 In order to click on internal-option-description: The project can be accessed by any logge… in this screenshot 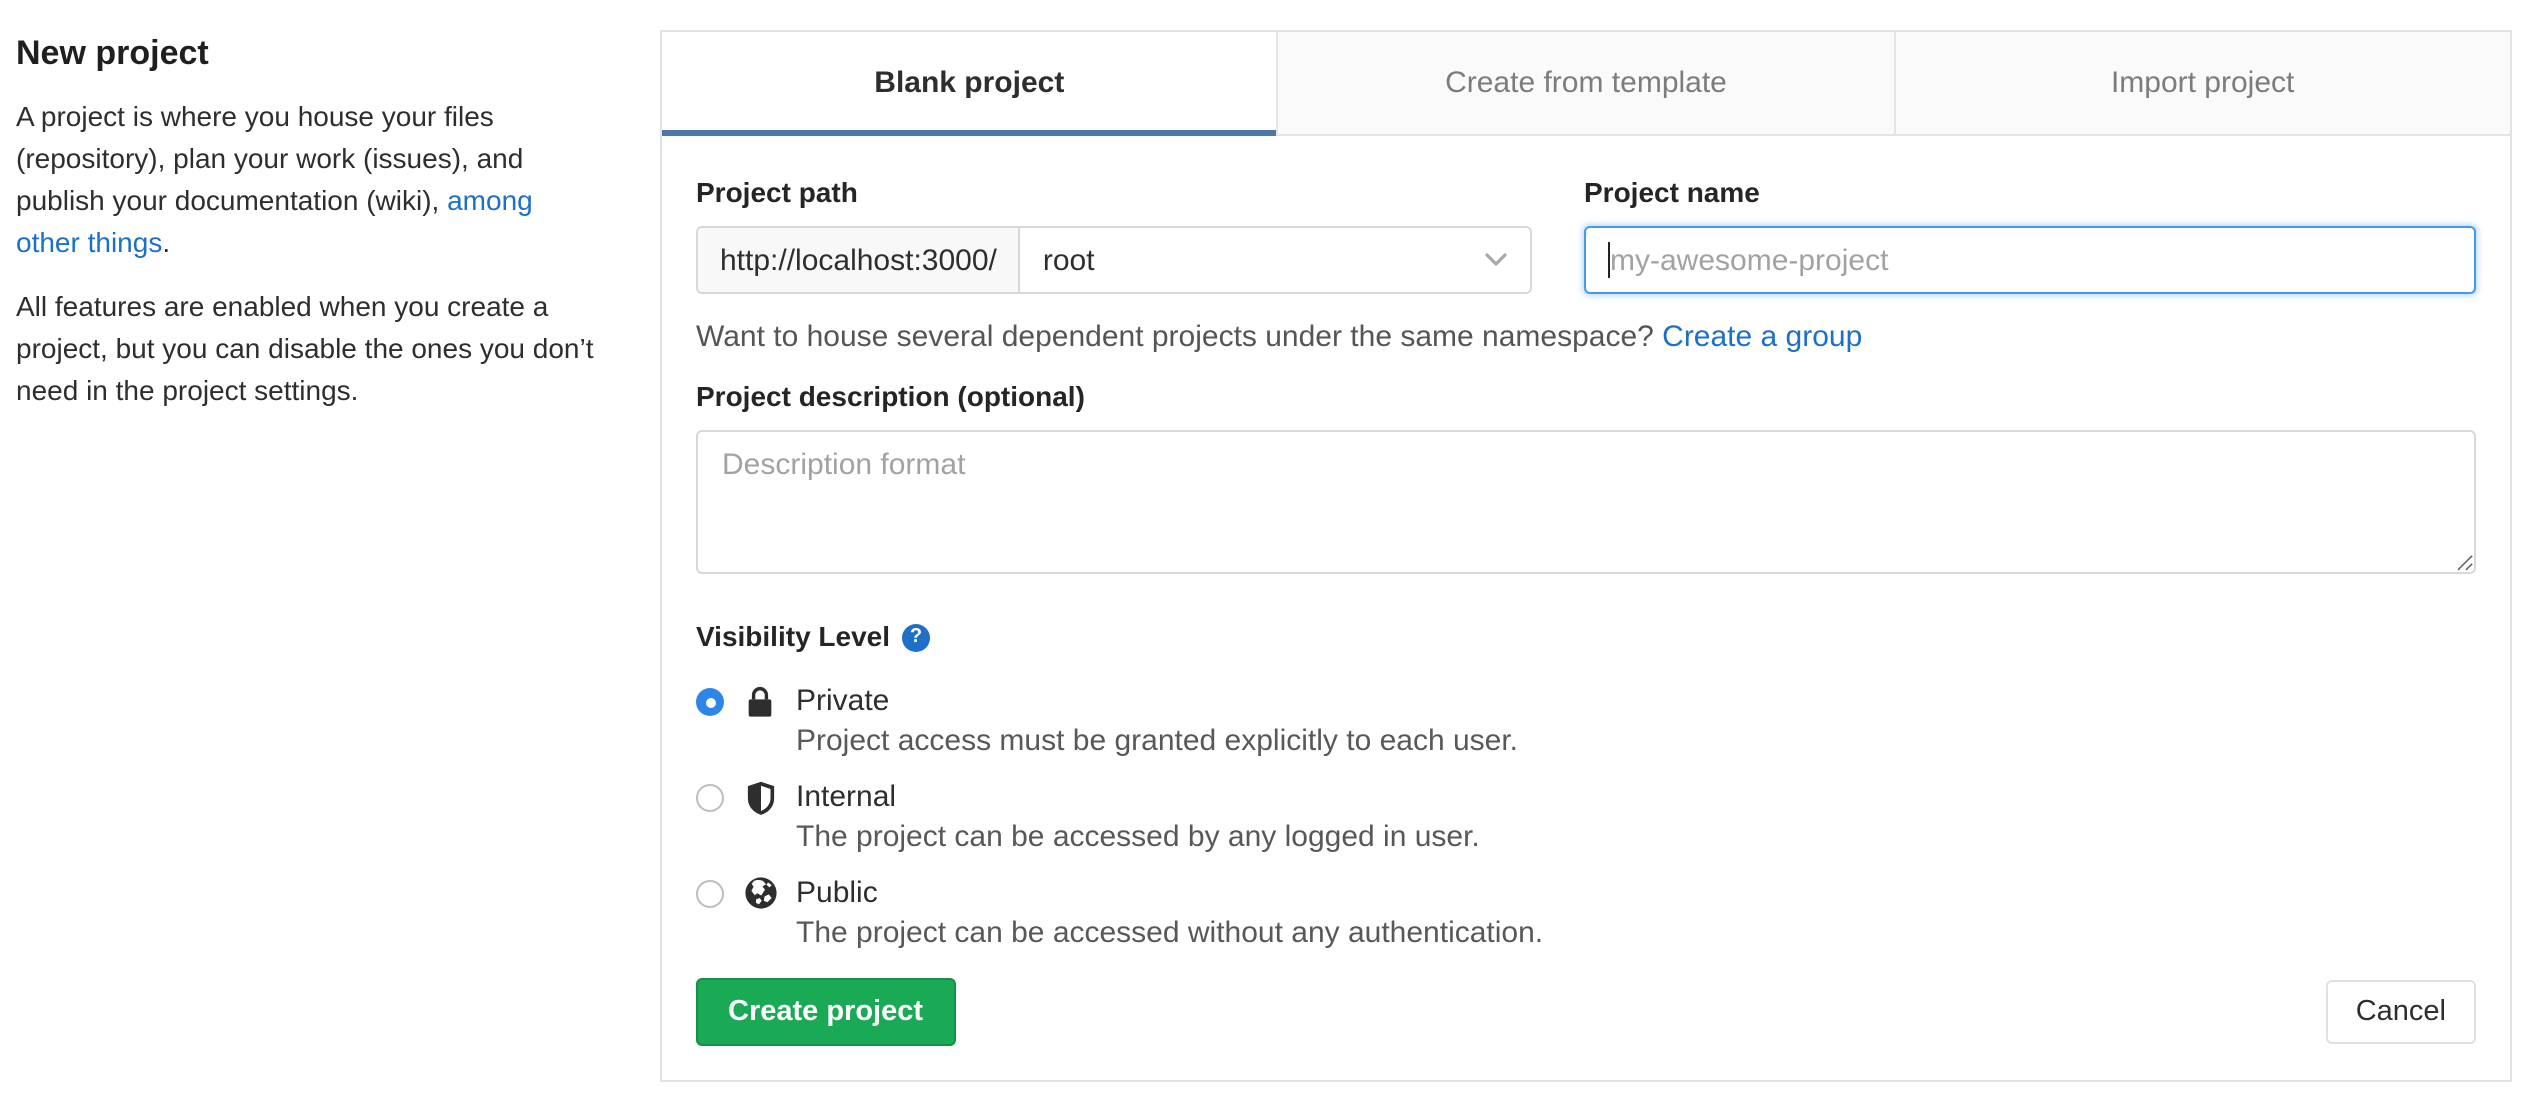, I will do `click(1138, 837)`.